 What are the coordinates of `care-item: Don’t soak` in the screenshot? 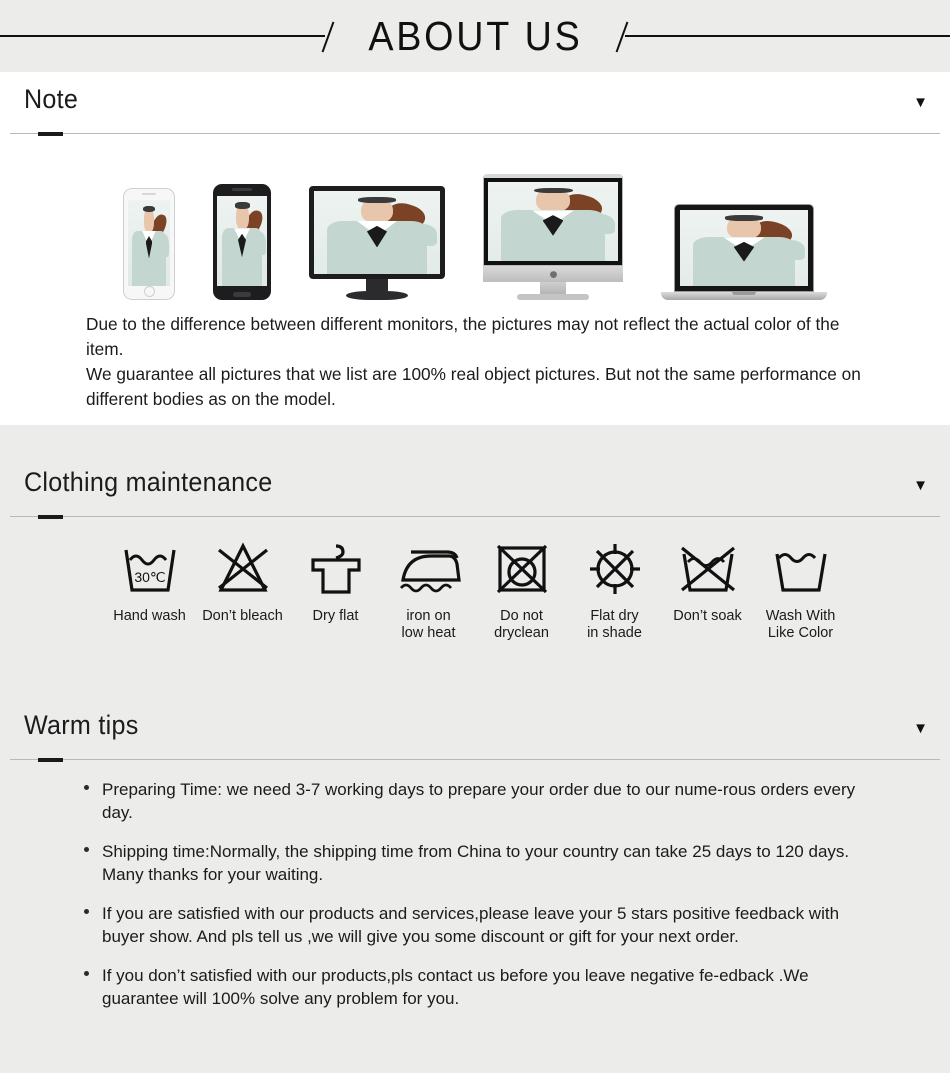 It's located at (707, 580).